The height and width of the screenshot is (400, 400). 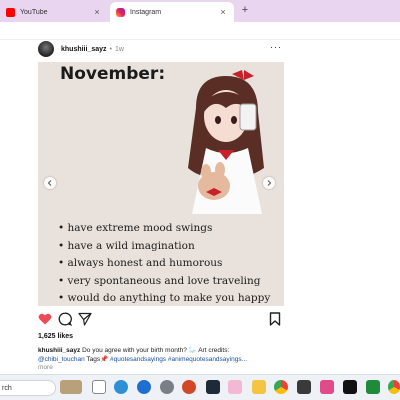 What do you see at coordinates (7, 388) in the screenshot?
I see `taskbar-search-label: rch` at bounding box center [7, 388].